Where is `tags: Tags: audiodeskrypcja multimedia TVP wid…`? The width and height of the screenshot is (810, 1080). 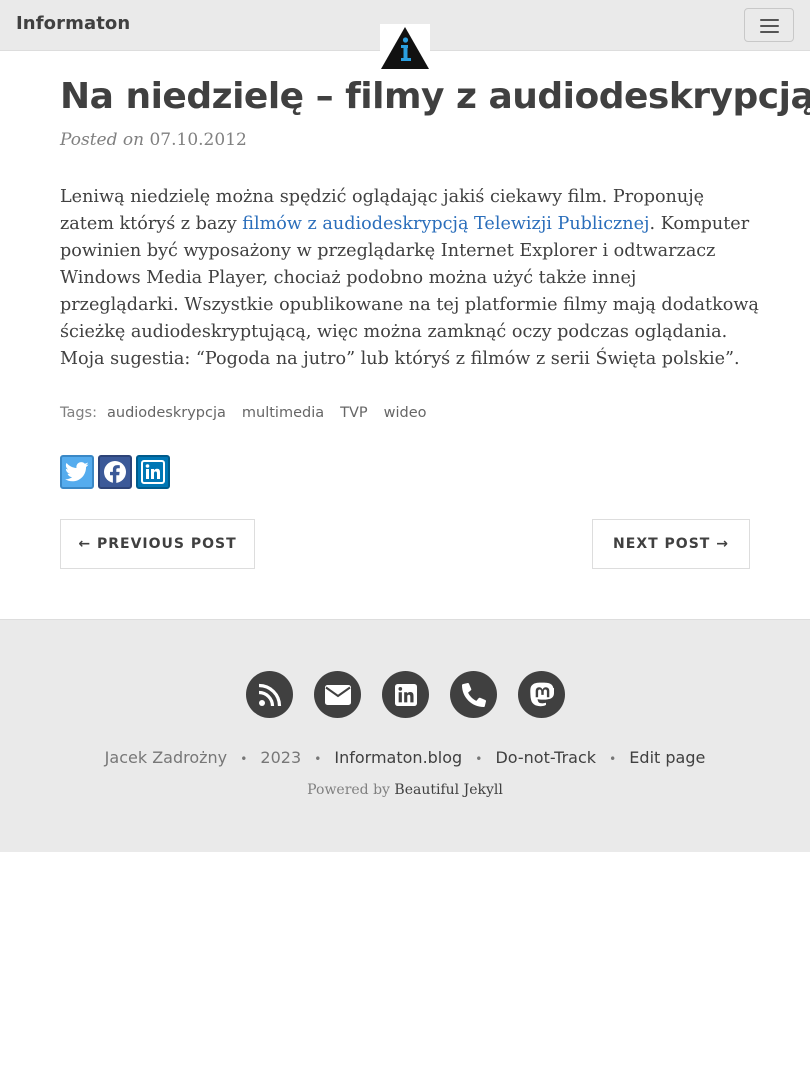
tags: Tags: audiodeskrypcja multimedia TVP wid… is located at coordinates (251, 413).